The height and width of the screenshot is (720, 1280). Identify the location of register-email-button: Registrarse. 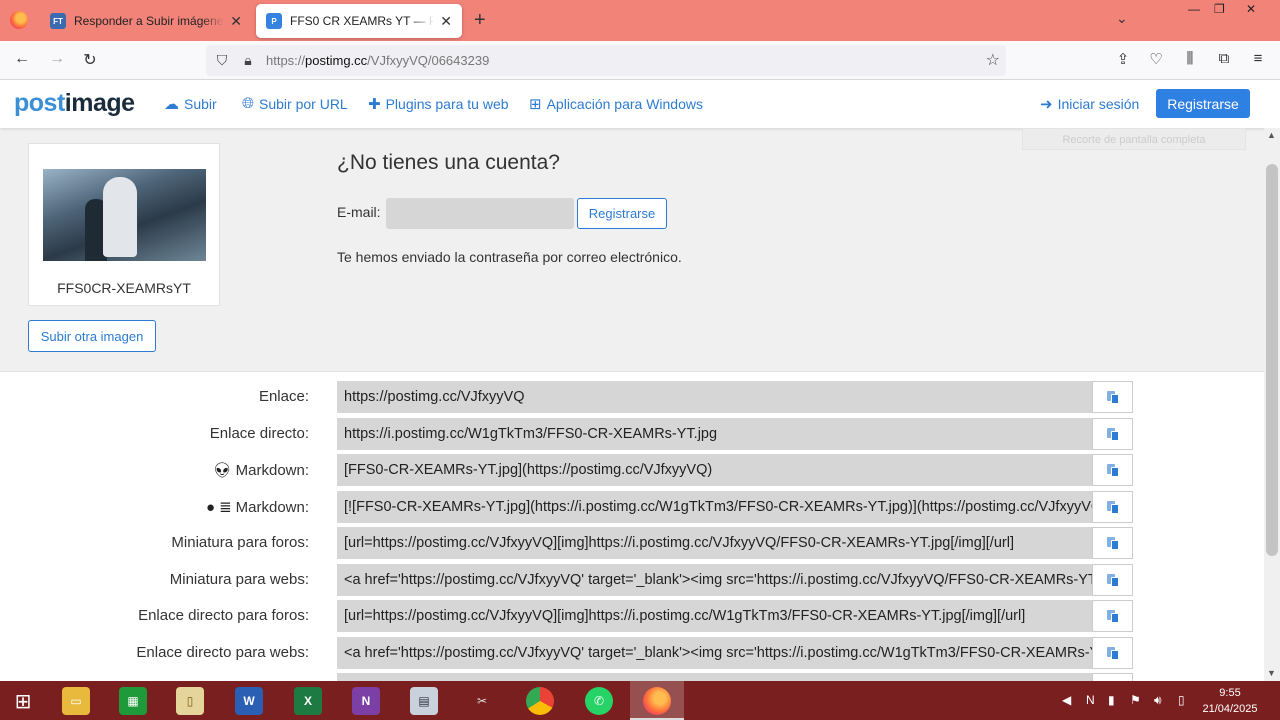
(622, 213).